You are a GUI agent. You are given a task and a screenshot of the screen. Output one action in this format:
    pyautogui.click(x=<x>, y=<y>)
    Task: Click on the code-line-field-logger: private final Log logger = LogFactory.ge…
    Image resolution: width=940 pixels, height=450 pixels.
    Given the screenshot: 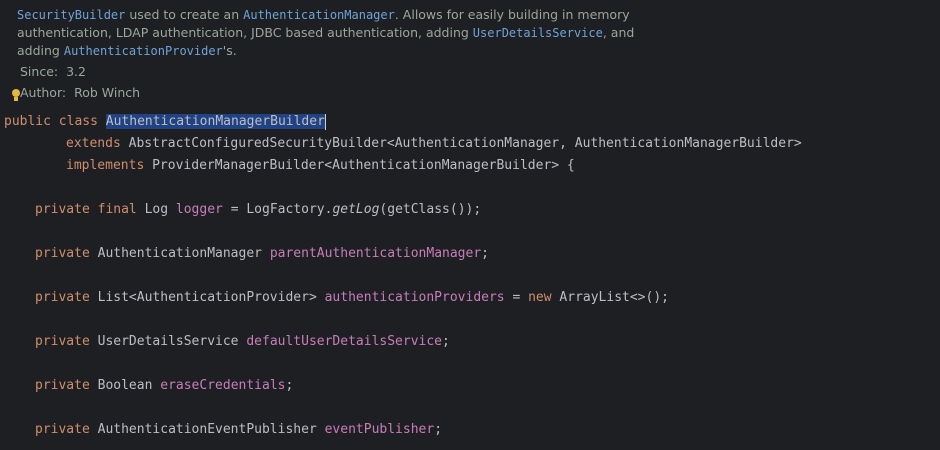 What is the action you would take?
    pyautogui.click(x=258, y=210)
    